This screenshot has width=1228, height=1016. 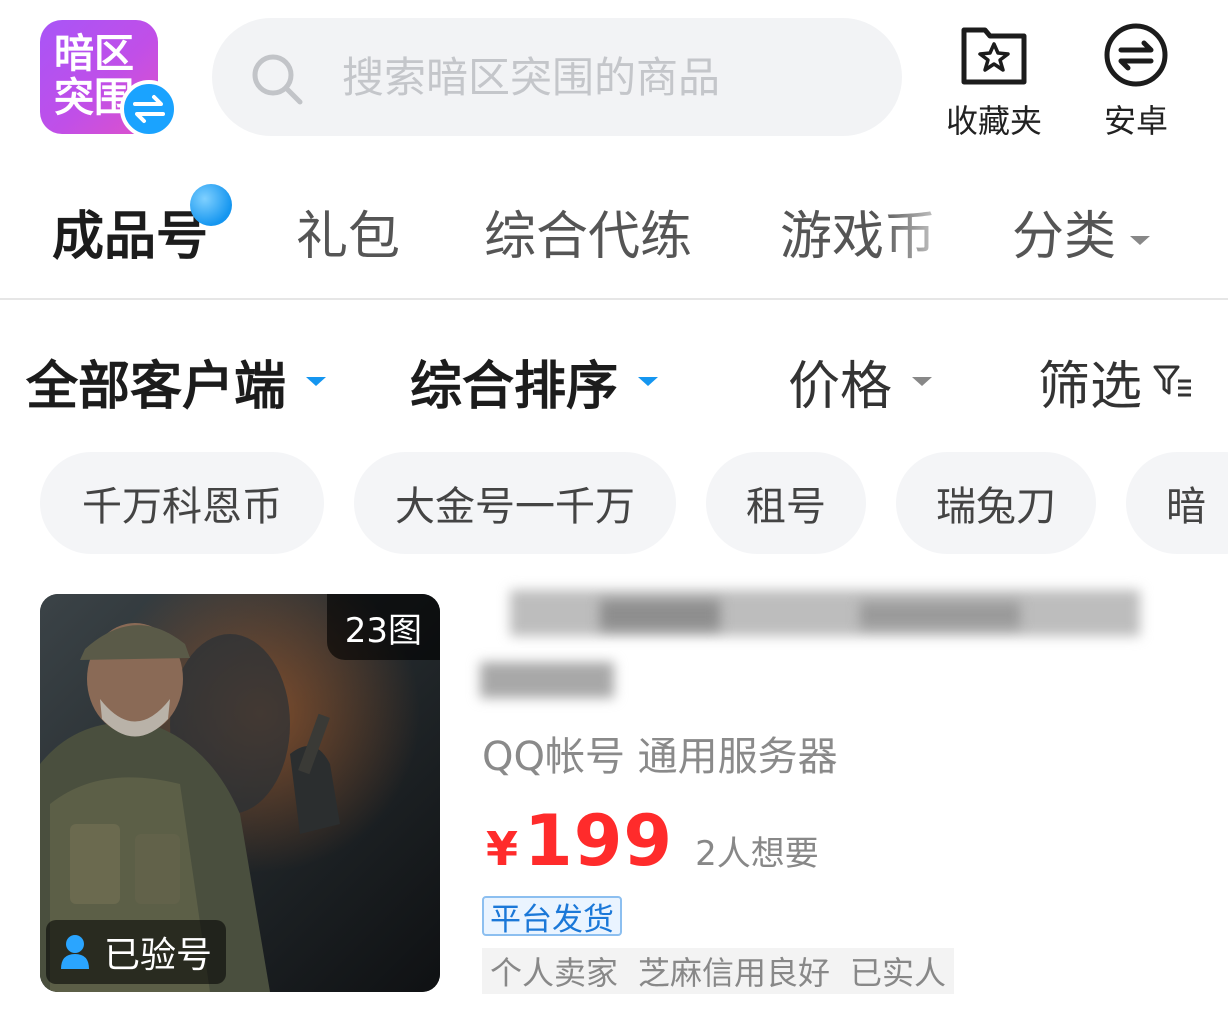 I want to click on filter-price: 价格, so click(x=860, y=381).